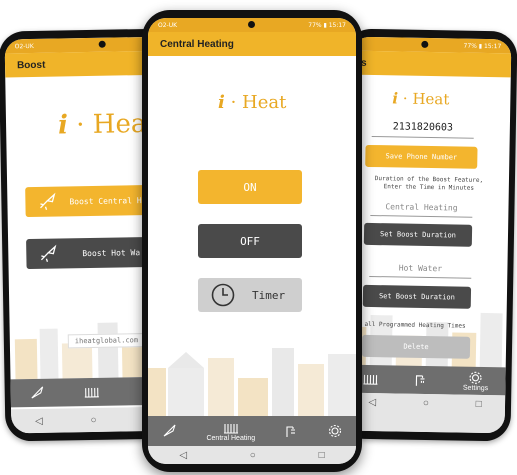 The height and width of the screenshot is (475, 517). Describe the element at coordinates (421, 156) in the screenshot. I see `save-phone-number-button: Save Phone Number` at that location.